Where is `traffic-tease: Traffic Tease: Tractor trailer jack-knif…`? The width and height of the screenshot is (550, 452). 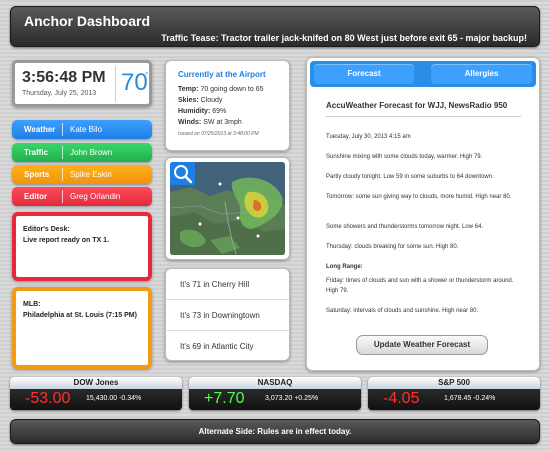 traffic-tease: Traffic Tease: Tractor trailer jack-knif… is located at coordinates (344, 38).